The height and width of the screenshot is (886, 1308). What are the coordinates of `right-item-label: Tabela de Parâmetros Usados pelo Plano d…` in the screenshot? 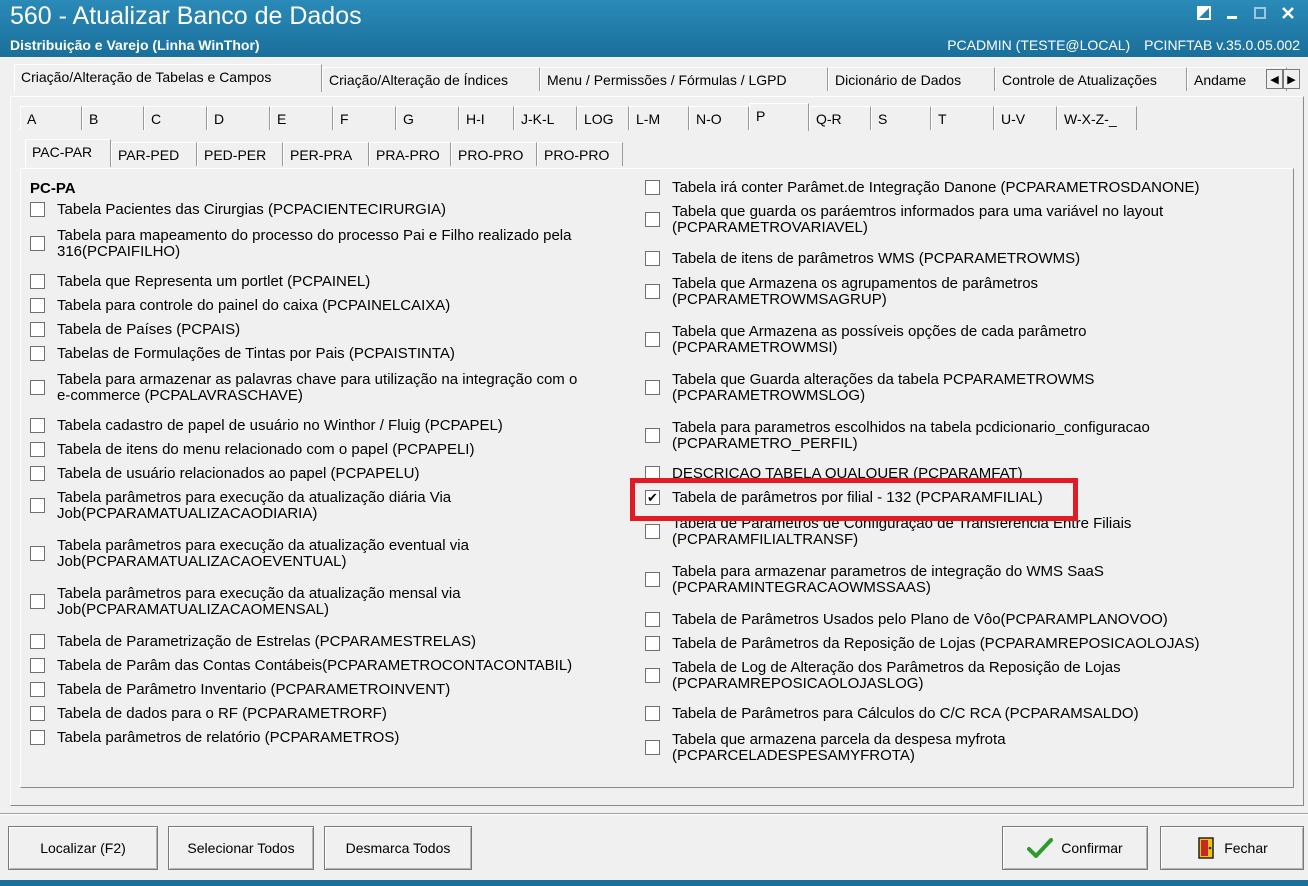 It's located at (920, 620).